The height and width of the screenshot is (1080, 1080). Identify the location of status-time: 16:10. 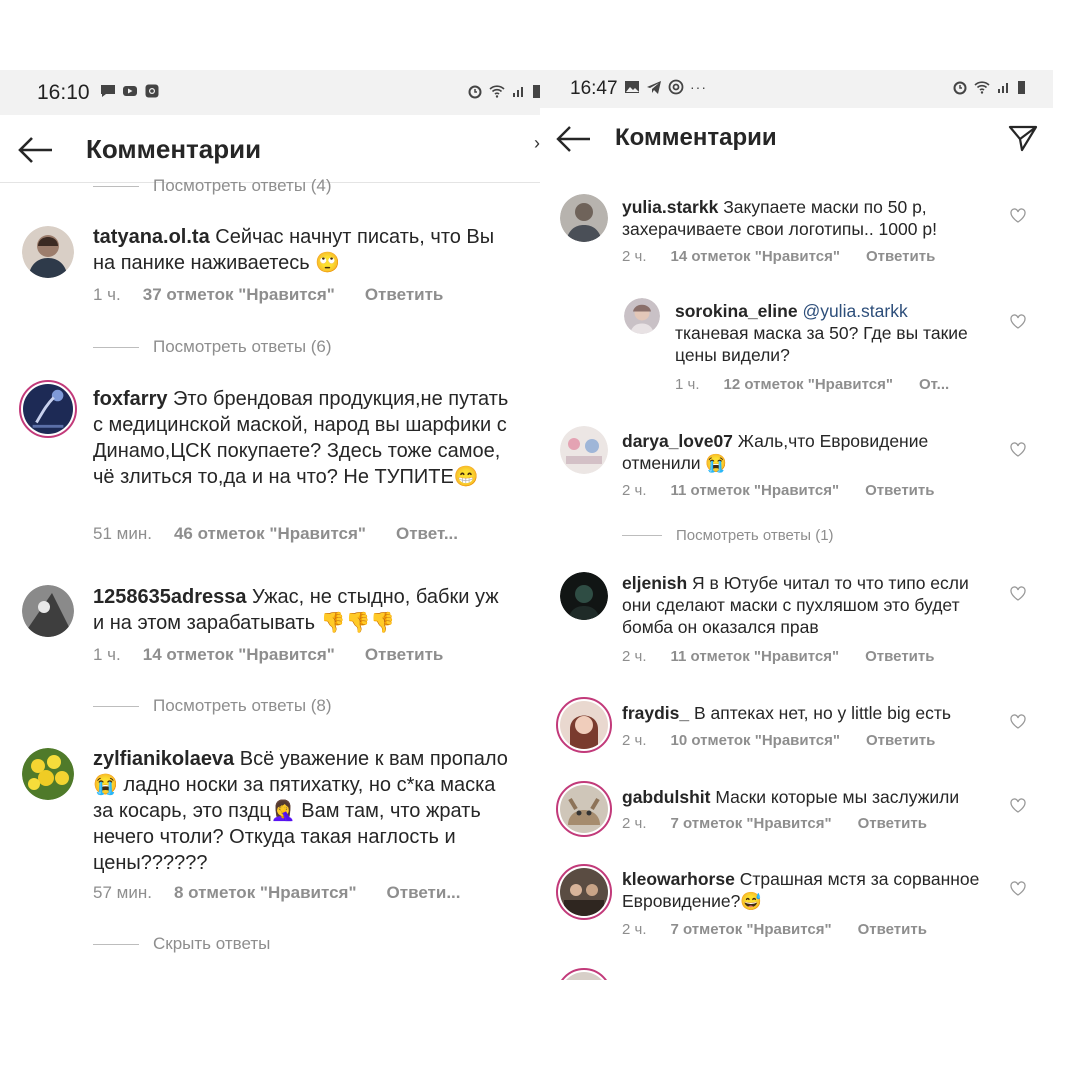
(63, 92).